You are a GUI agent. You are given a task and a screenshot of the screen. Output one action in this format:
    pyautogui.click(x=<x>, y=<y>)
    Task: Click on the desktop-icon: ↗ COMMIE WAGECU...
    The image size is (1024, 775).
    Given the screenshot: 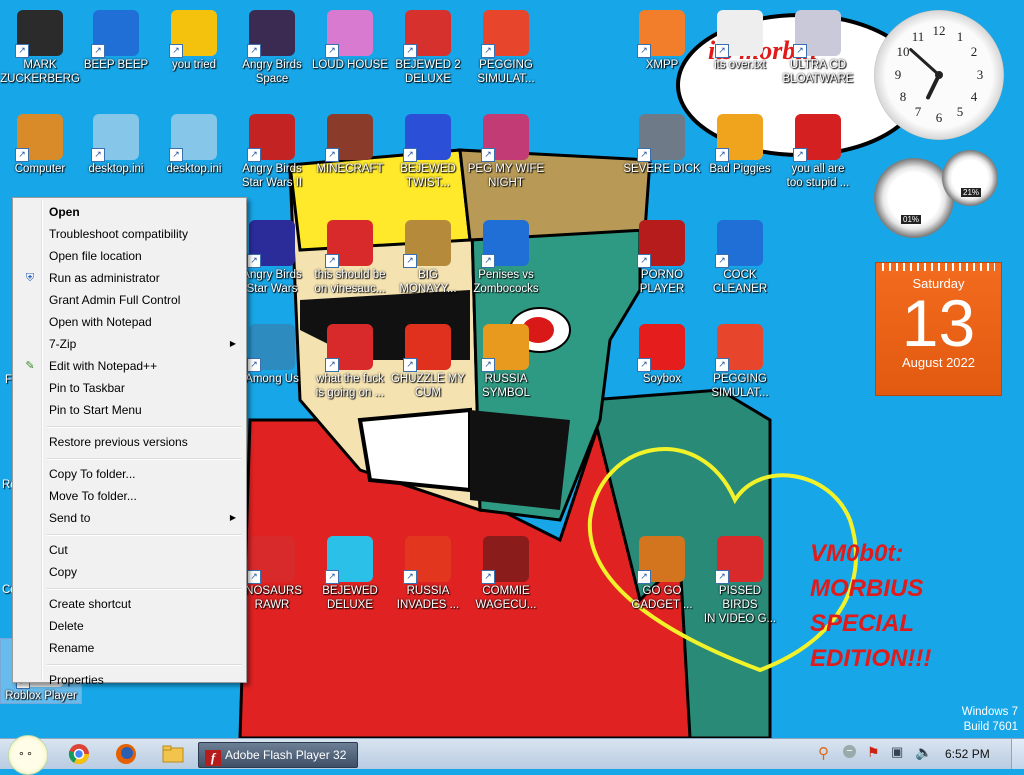 What is the action you would take?
    pyautogui.click(x=506, y=573)
    